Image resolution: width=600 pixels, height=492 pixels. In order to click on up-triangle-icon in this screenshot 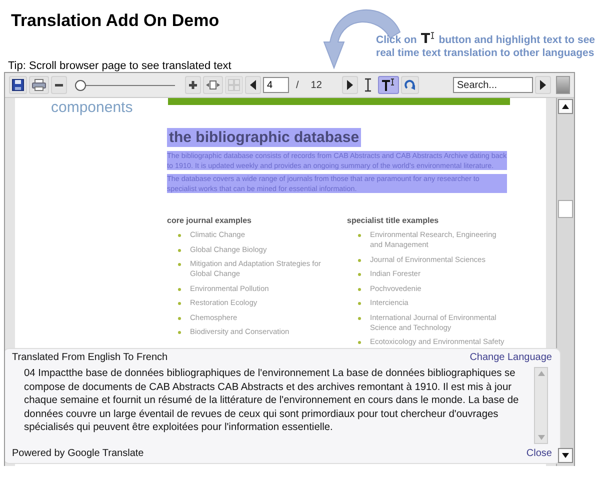, I will do `click(565, 106)`.